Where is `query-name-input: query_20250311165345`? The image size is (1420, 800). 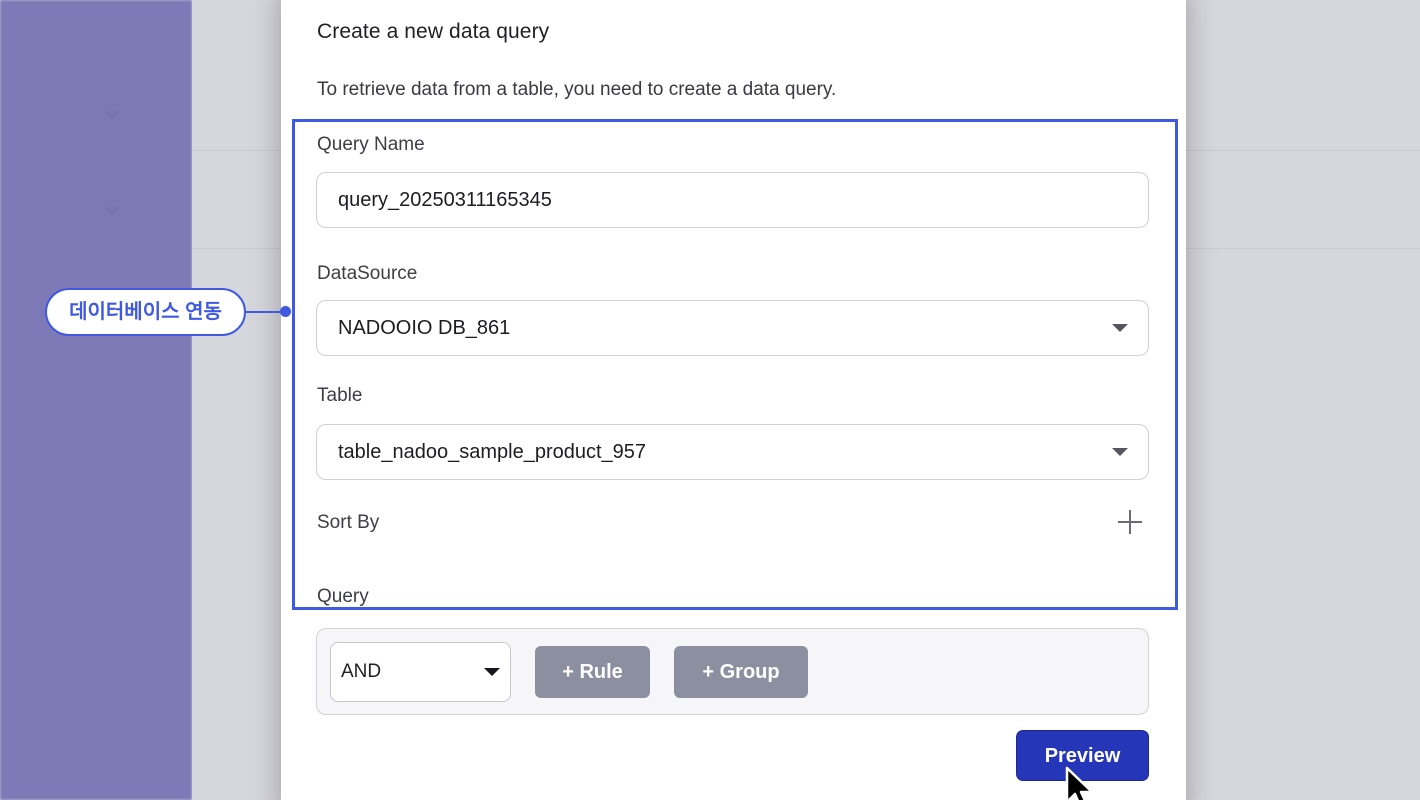
query-name-input: query_20250311165345 is located at coordinates (732, 200).